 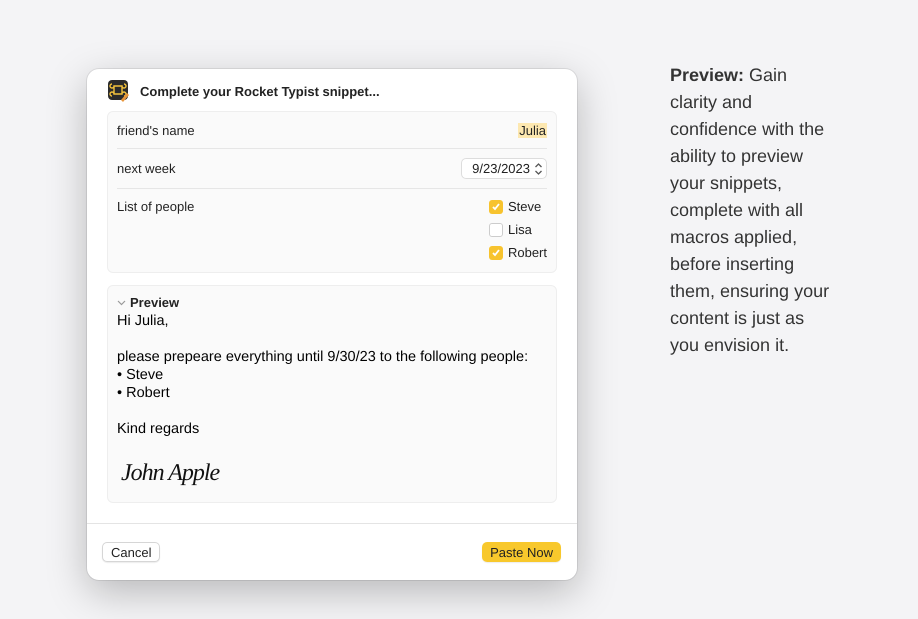 I want to click on paste-button: Paste Now, so click(x=521, y=552).